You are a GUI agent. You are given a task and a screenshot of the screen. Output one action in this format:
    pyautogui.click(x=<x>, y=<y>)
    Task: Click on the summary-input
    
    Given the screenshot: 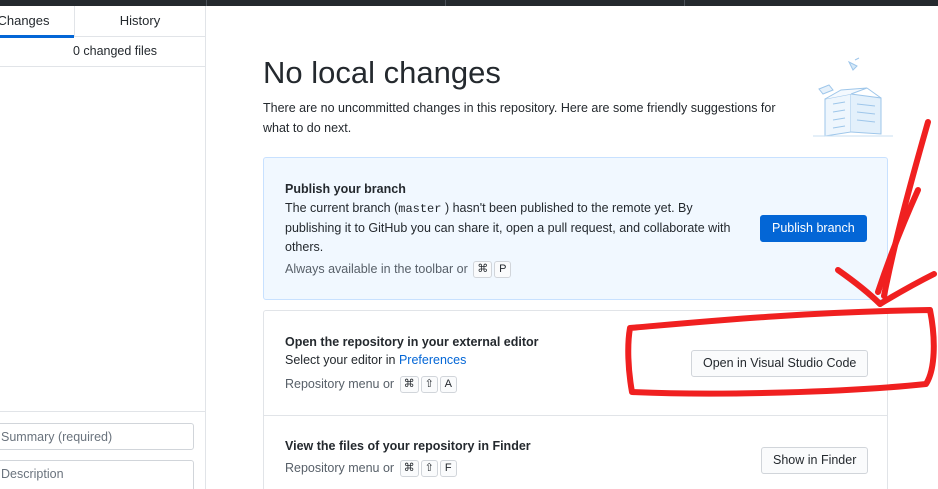 What is the action you would take?
    pyautogui.click(x=97, y=436)
    